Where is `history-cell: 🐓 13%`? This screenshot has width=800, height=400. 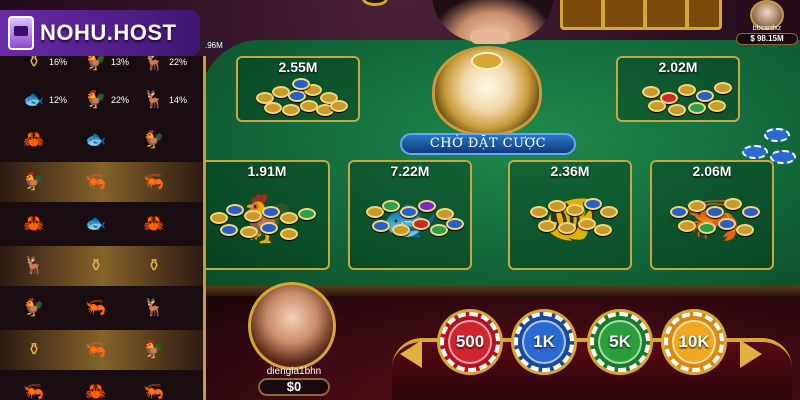
history-cell: 🐓 13% is located at coordinates (114, 66).